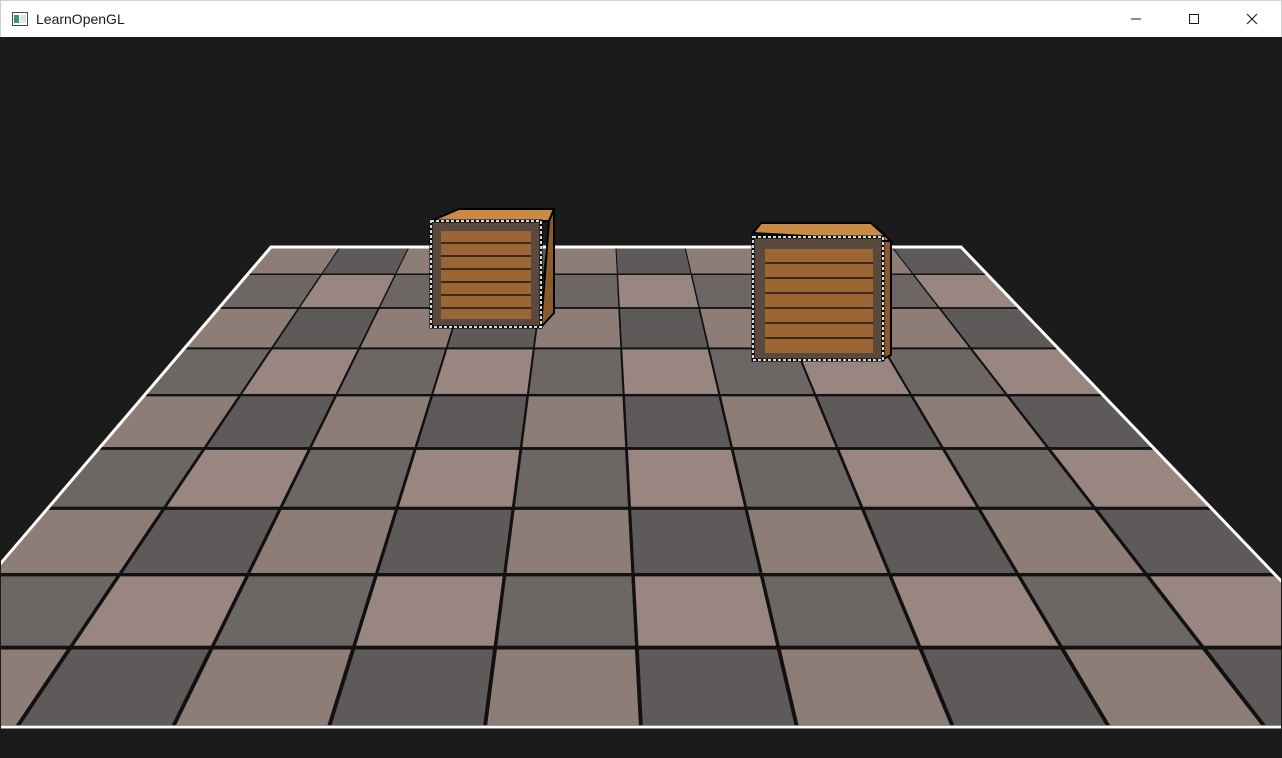 The height and width of the screenshot is (758, 1282). I want to click on app-icon, so click(20, 19).